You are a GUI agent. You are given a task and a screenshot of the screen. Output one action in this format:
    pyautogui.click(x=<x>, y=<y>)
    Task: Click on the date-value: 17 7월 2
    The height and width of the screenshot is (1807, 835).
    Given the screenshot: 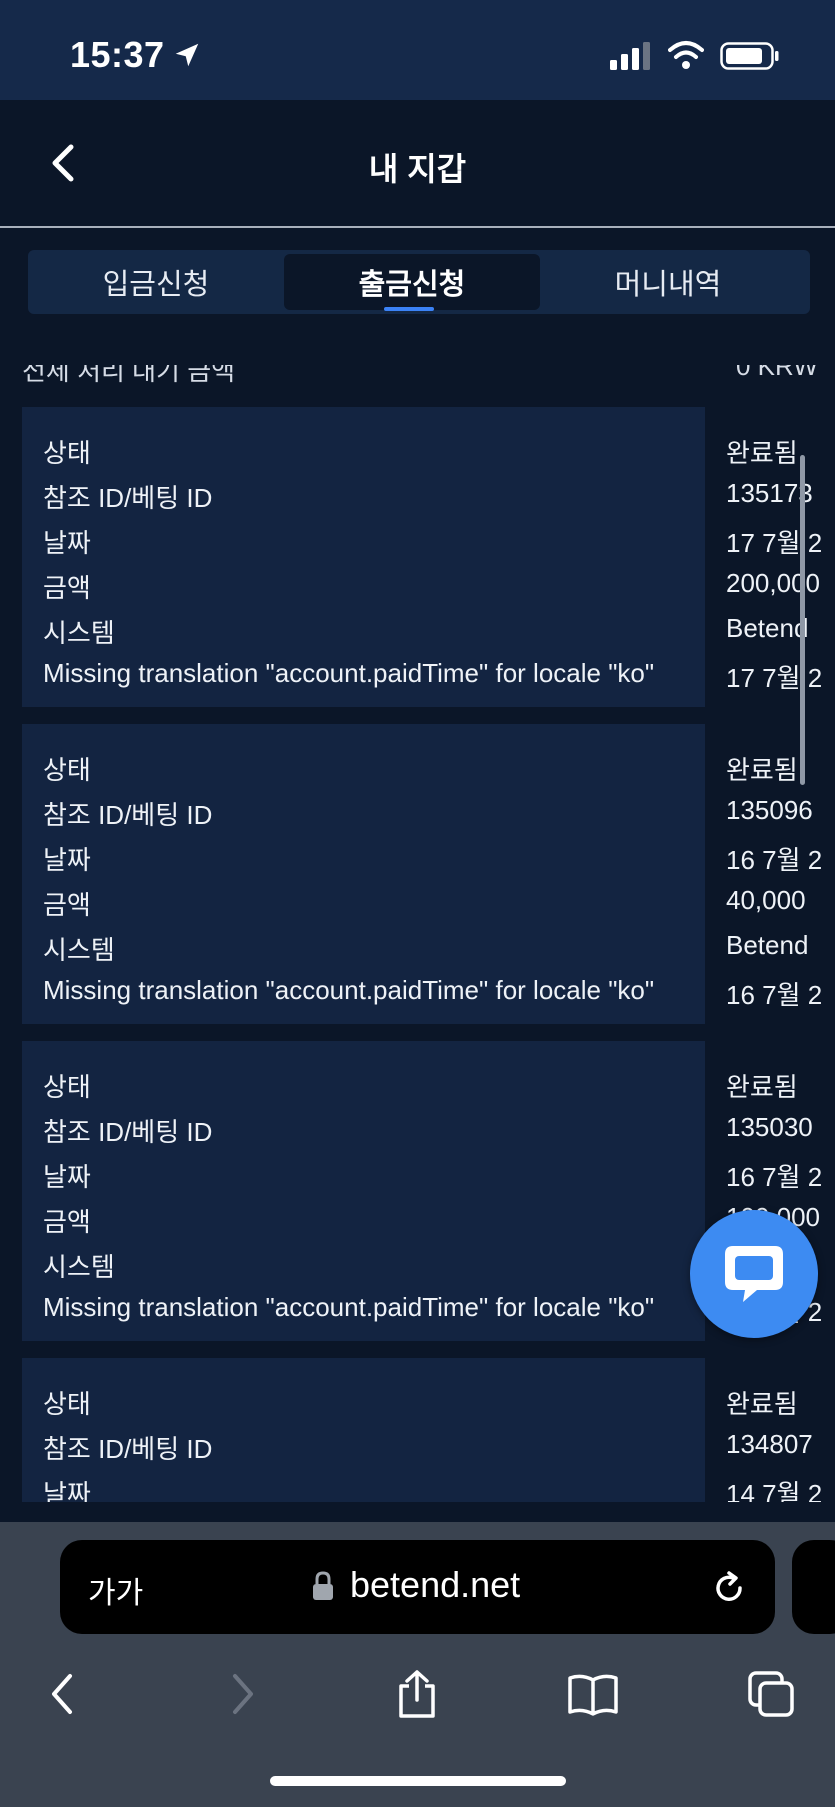 What is the action you would take?
    pyautogui.click(x=774, y=543)
    